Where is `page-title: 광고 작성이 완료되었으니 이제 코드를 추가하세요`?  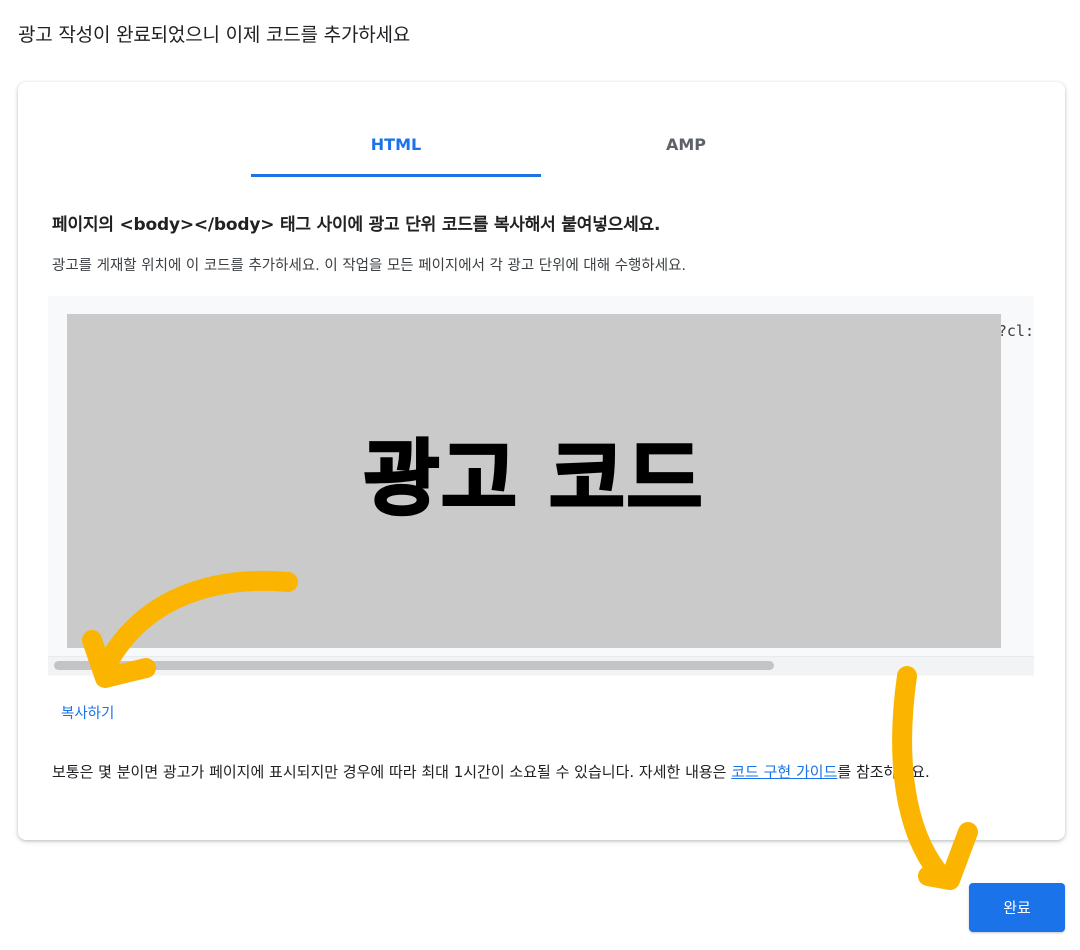 page-title: 광고 작성이 완료되었으니 이제 코드를 추가하세요 is located at coordinates (214, 35).